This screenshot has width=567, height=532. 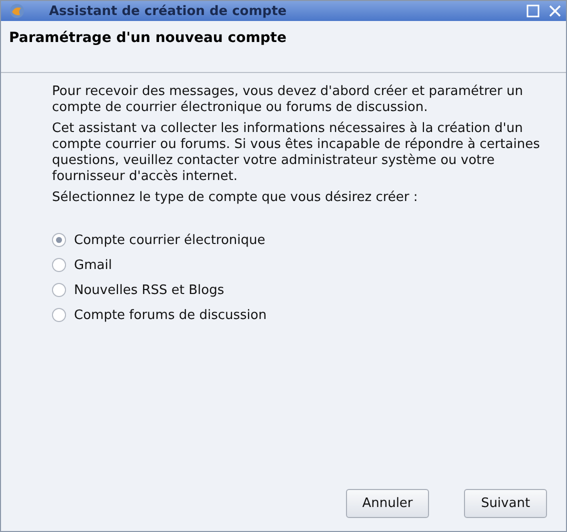 I want to click on paragraph: Sélectionnez le type de compte que vous désirez créer :, so click(x=235, y=198).